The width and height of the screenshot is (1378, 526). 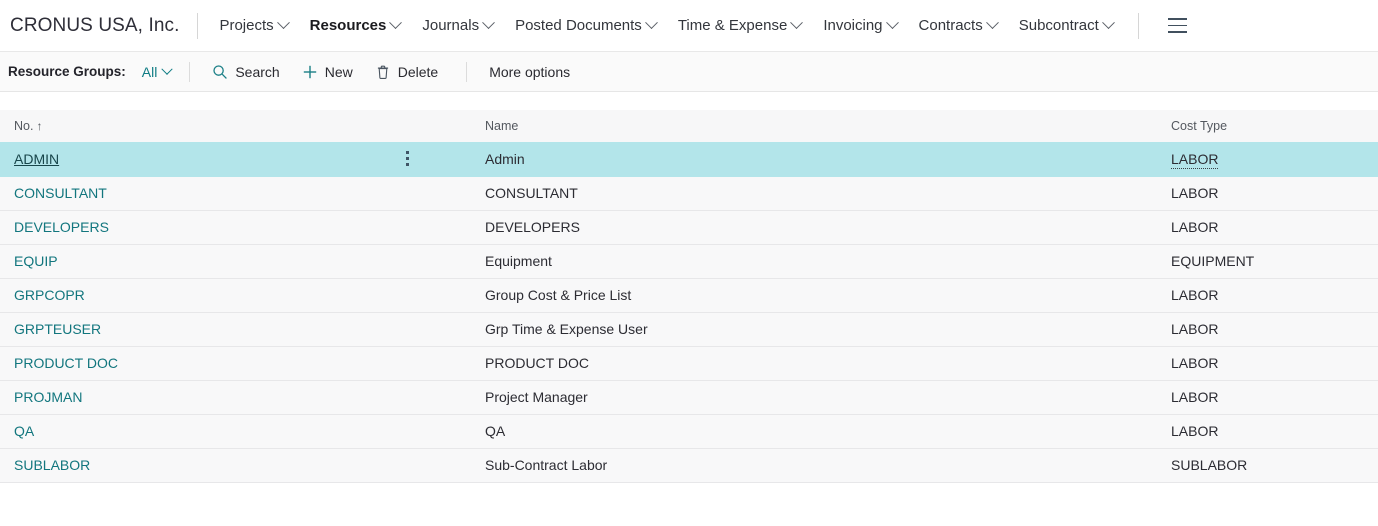 I want to click on table-row: EQUIP Equipment EQUIPMENT, so click(x=689, y=261).